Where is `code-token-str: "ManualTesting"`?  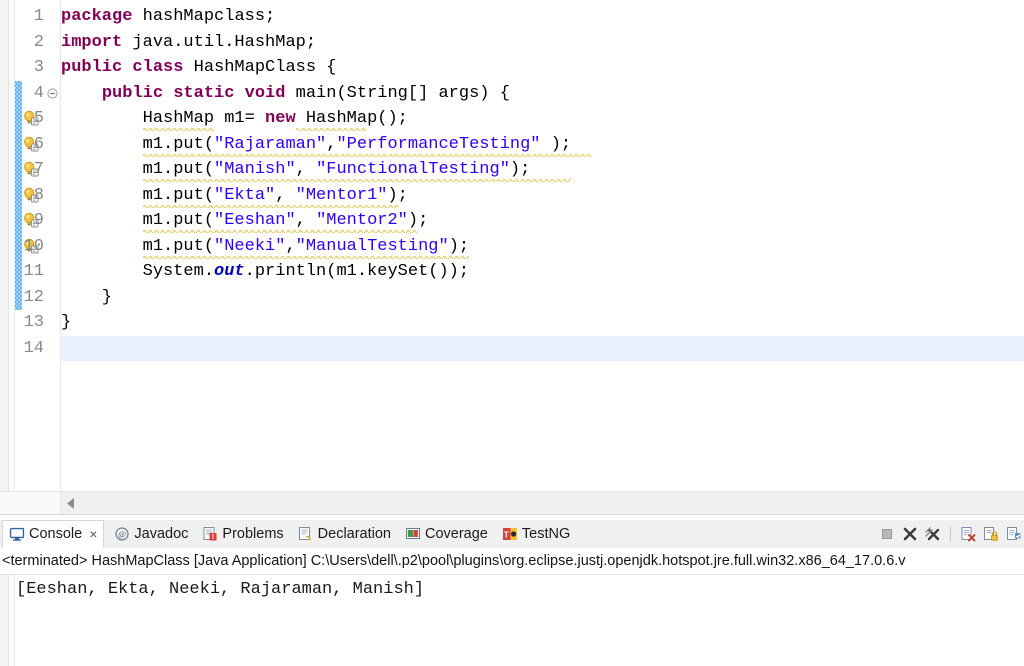
code-token-str: "ManualTesting" is located at coordinates (372, 246).